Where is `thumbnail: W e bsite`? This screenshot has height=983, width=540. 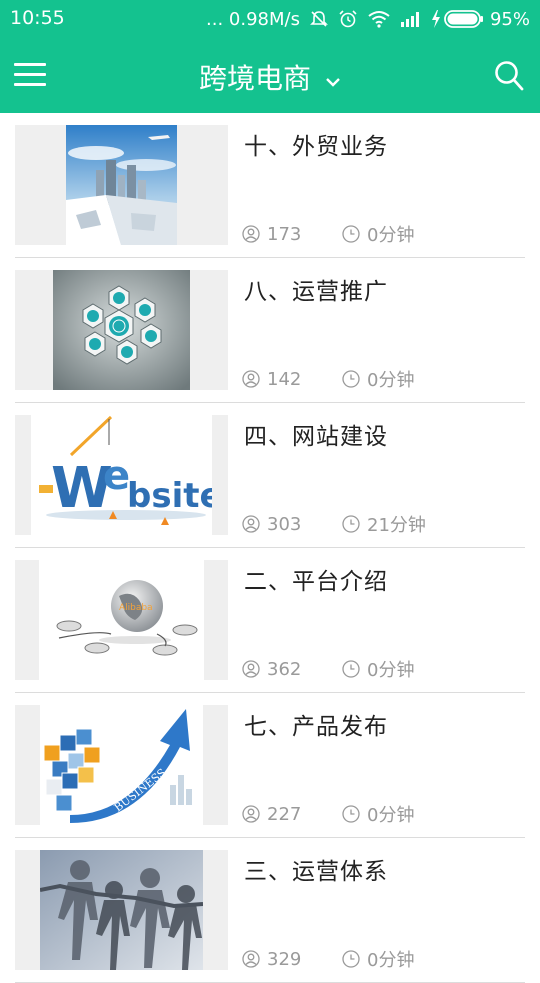
thumbnail: W e bsite is located at coordinates (121, 475).